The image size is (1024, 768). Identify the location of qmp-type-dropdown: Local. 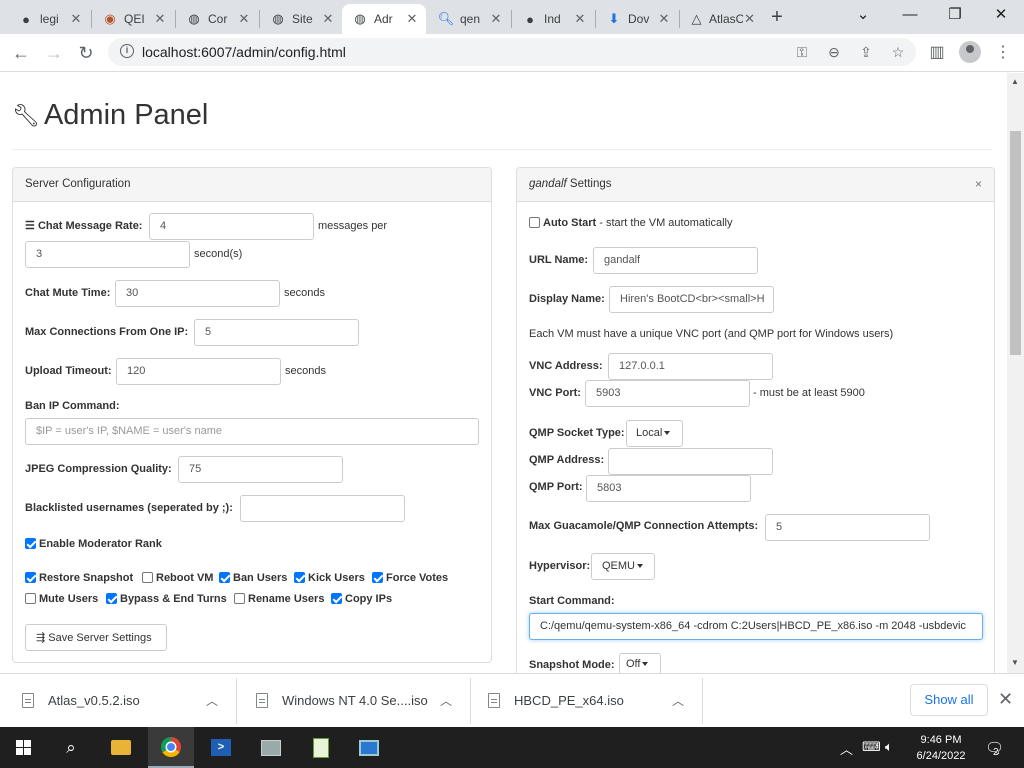
(654, 433).